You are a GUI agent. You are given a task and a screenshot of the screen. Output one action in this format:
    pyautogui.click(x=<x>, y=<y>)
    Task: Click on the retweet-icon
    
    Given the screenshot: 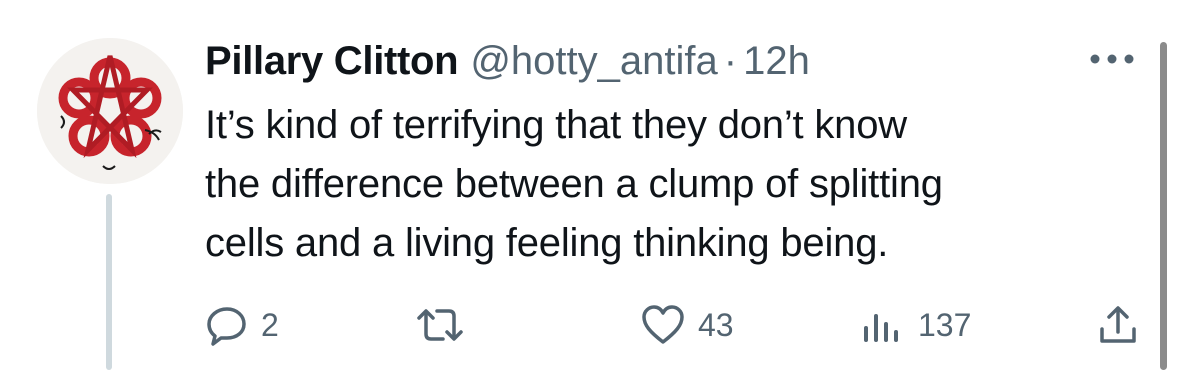 What is the action you would take?
    pyautogui.click(x=440, y=325)
    